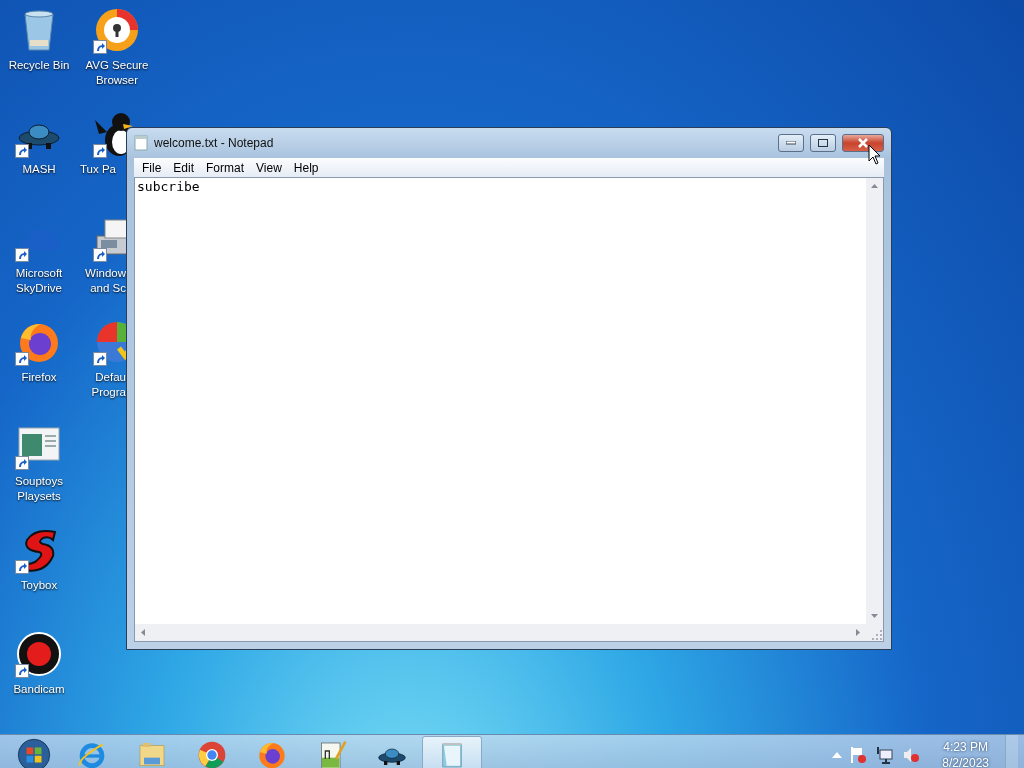 The image size is (1024, 768). I want to click on maximize-button, so click(823, 143).